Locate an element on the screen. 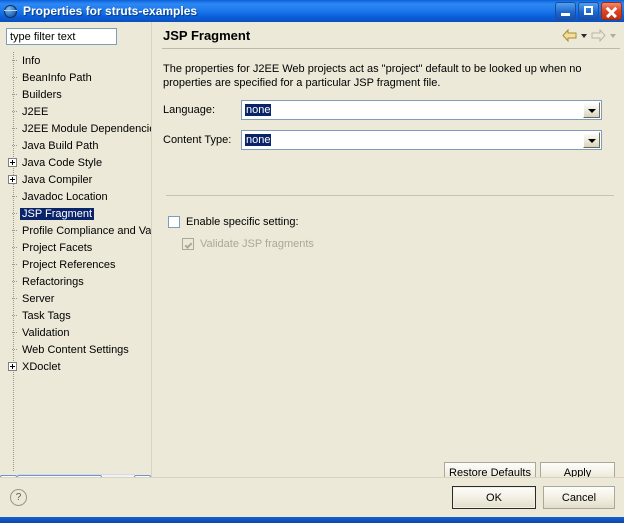  window-controls is located at coordinates (588, 11).